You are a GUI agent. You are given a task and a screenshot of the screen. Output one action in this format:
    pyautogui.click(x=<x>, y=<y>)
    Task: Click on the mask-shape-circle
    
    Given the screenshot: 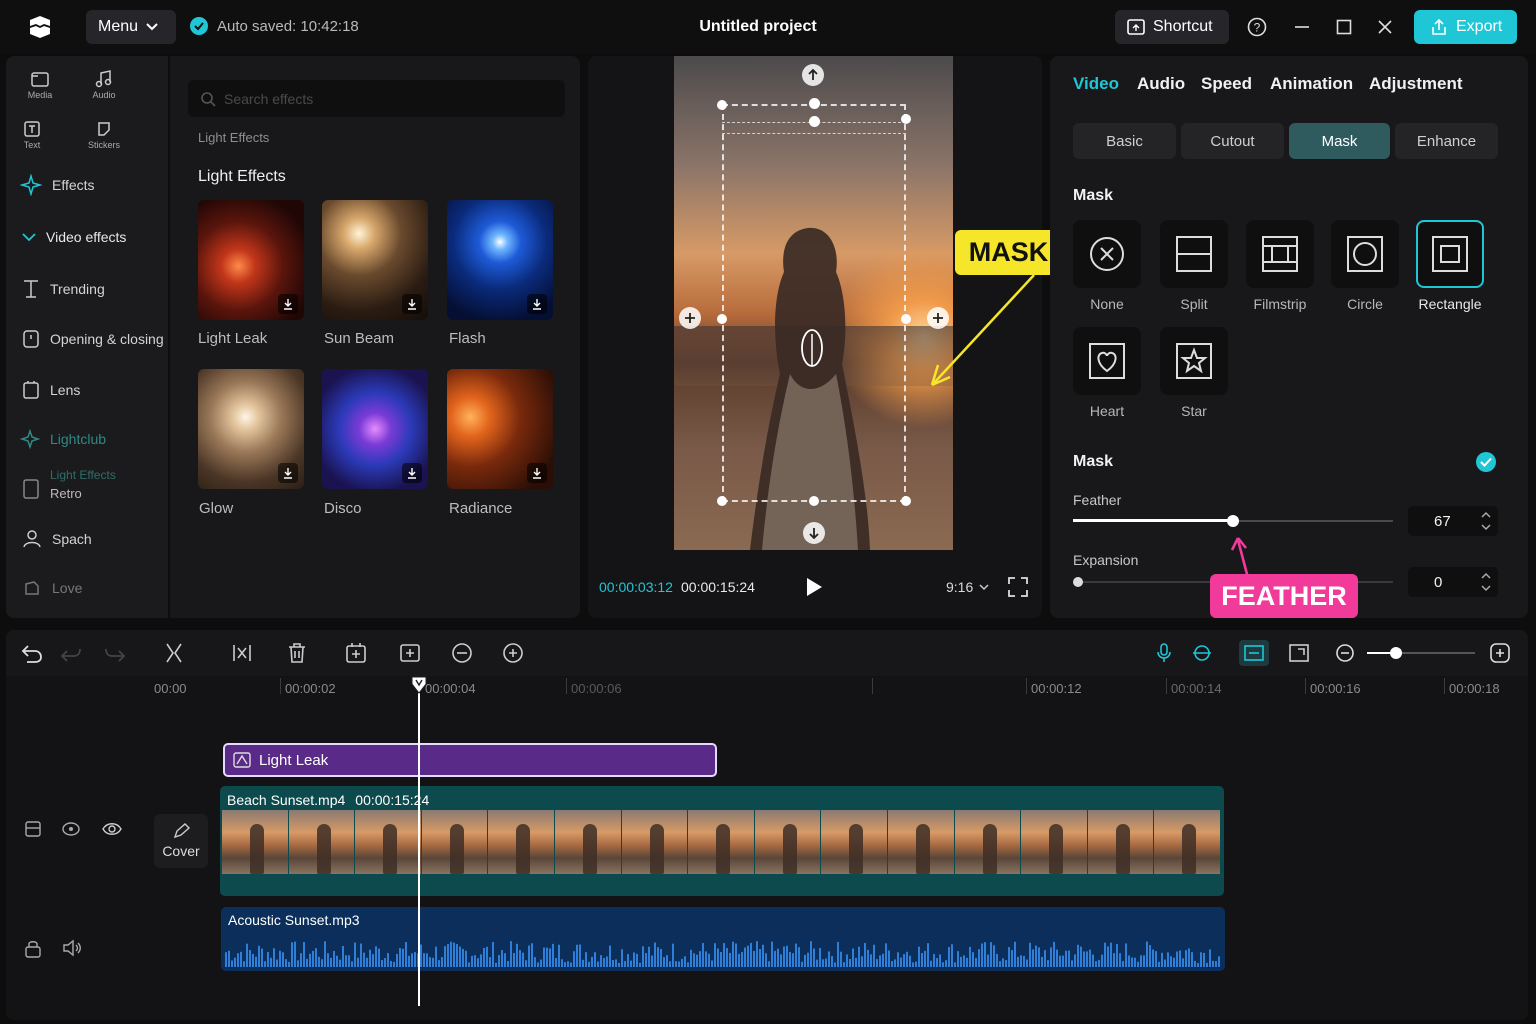 What is the action you would take?
    pyautogui.click(x=1365, y=254)
    